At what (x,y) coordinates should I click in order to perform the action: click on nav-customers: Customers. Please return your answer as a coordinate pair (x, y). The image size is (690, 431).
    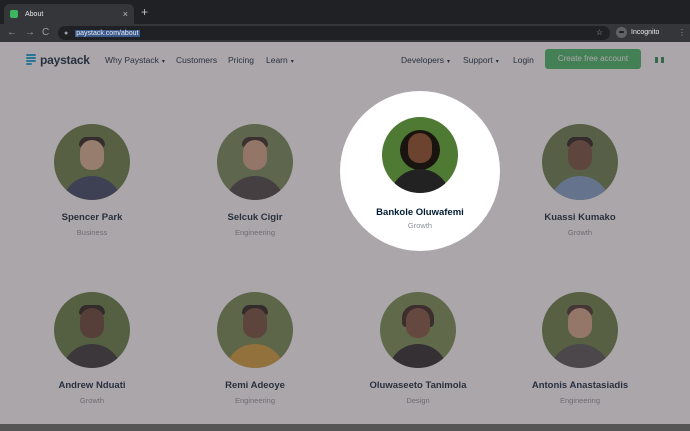
    Looking at the image, I should click on (196, 60).